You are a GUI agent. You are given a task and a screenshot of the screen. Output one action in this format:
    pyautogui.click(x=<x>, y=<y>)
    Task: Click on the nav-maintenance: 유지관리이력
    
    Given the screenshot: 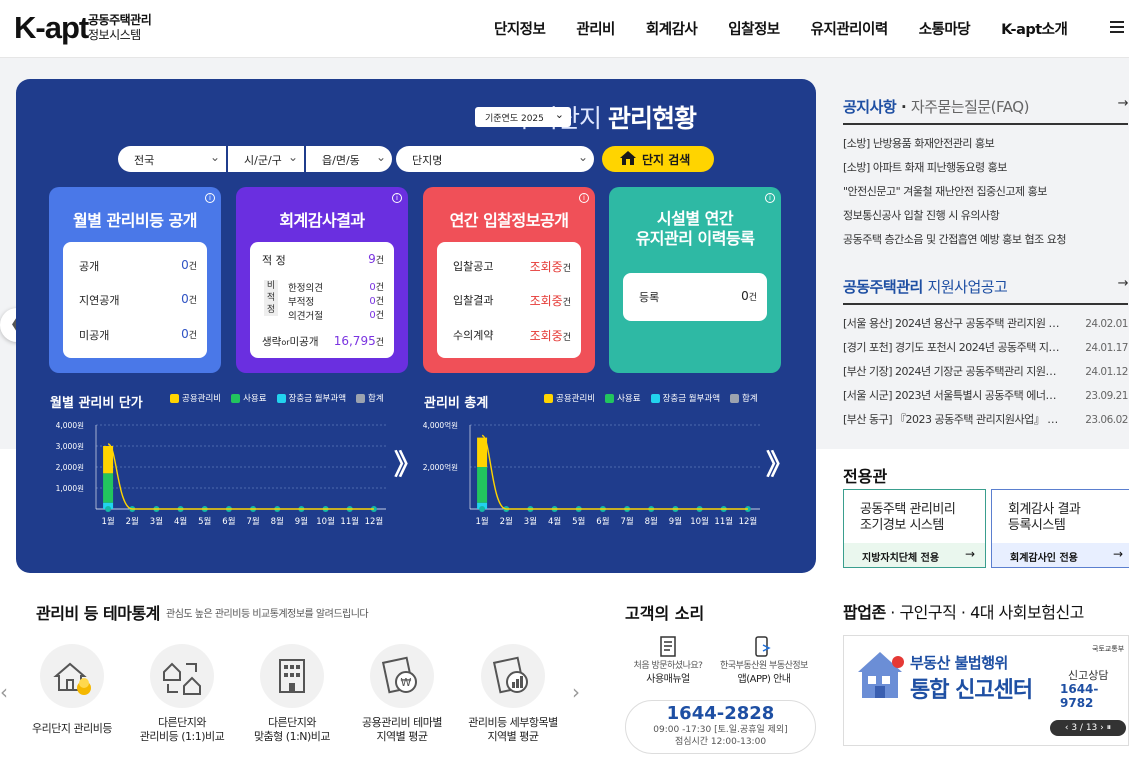 What is the action you would take?
    pyautogui.click(x=850, y=28)
    